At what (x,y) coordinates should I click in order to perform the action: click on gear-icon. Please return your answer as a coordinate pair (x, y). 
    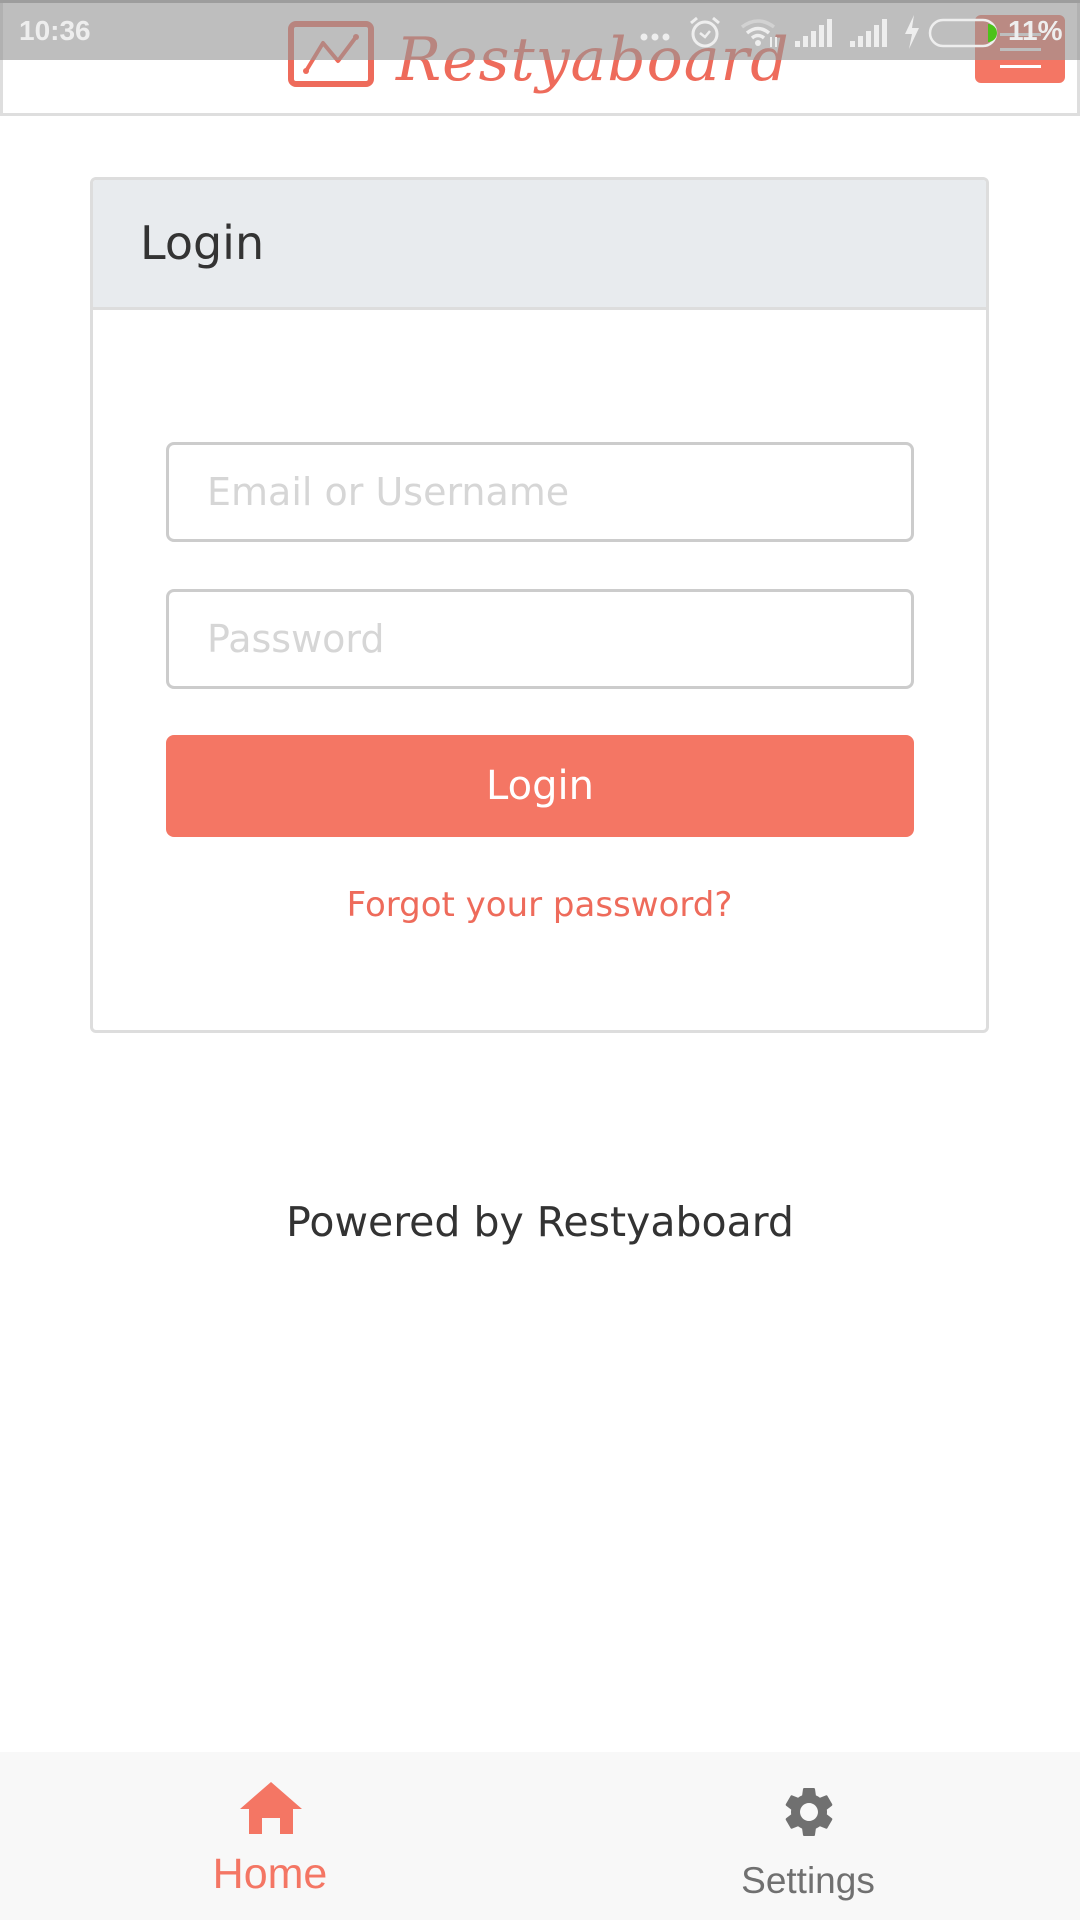
    Looking at the image, I should click on (809, 1812).